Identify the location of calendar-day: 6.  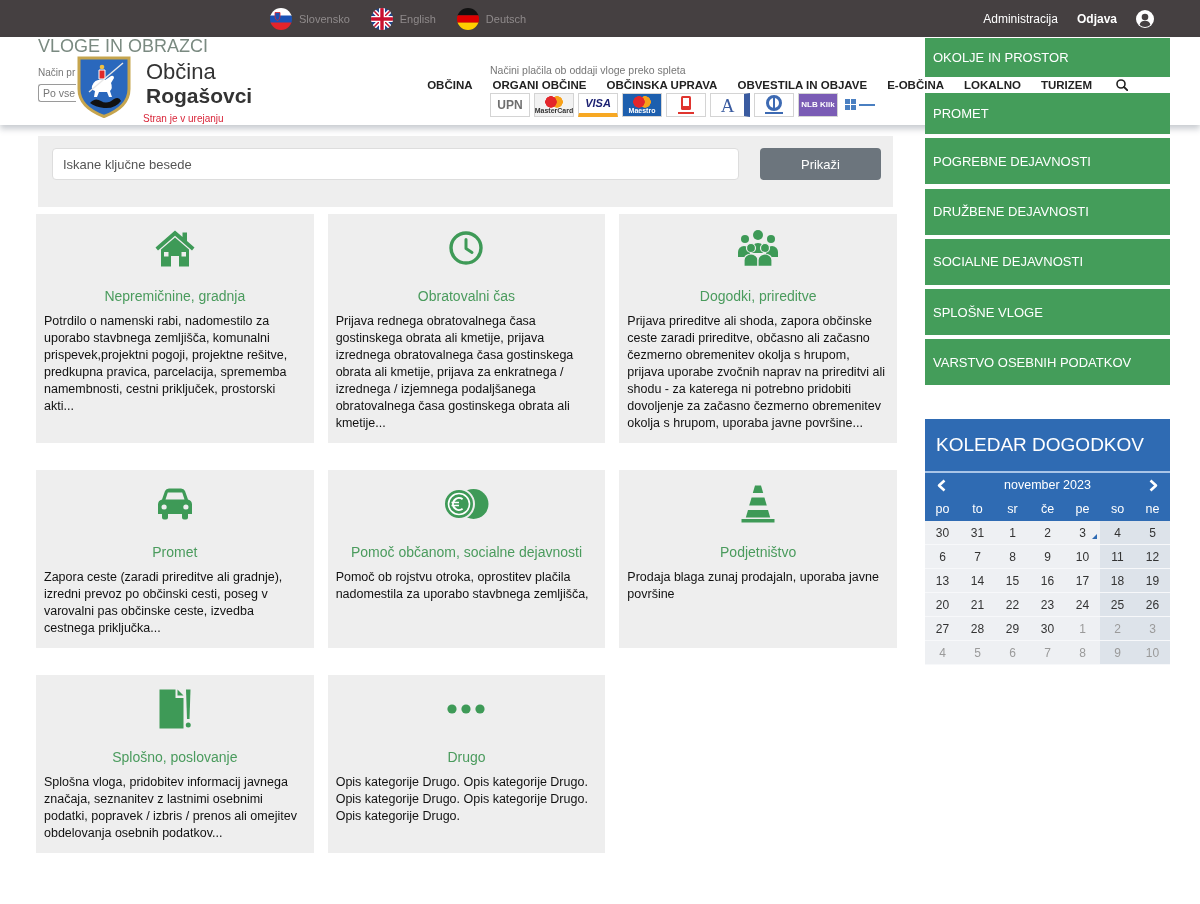
(942, 557).